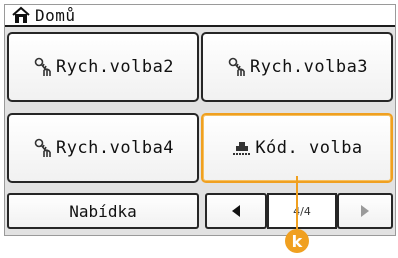 The image size is (398, 258). What do you see at coordinates (302, 211) in the screenshot?
I see `page-indicator: 4/4` at bounding box center [302, 211].